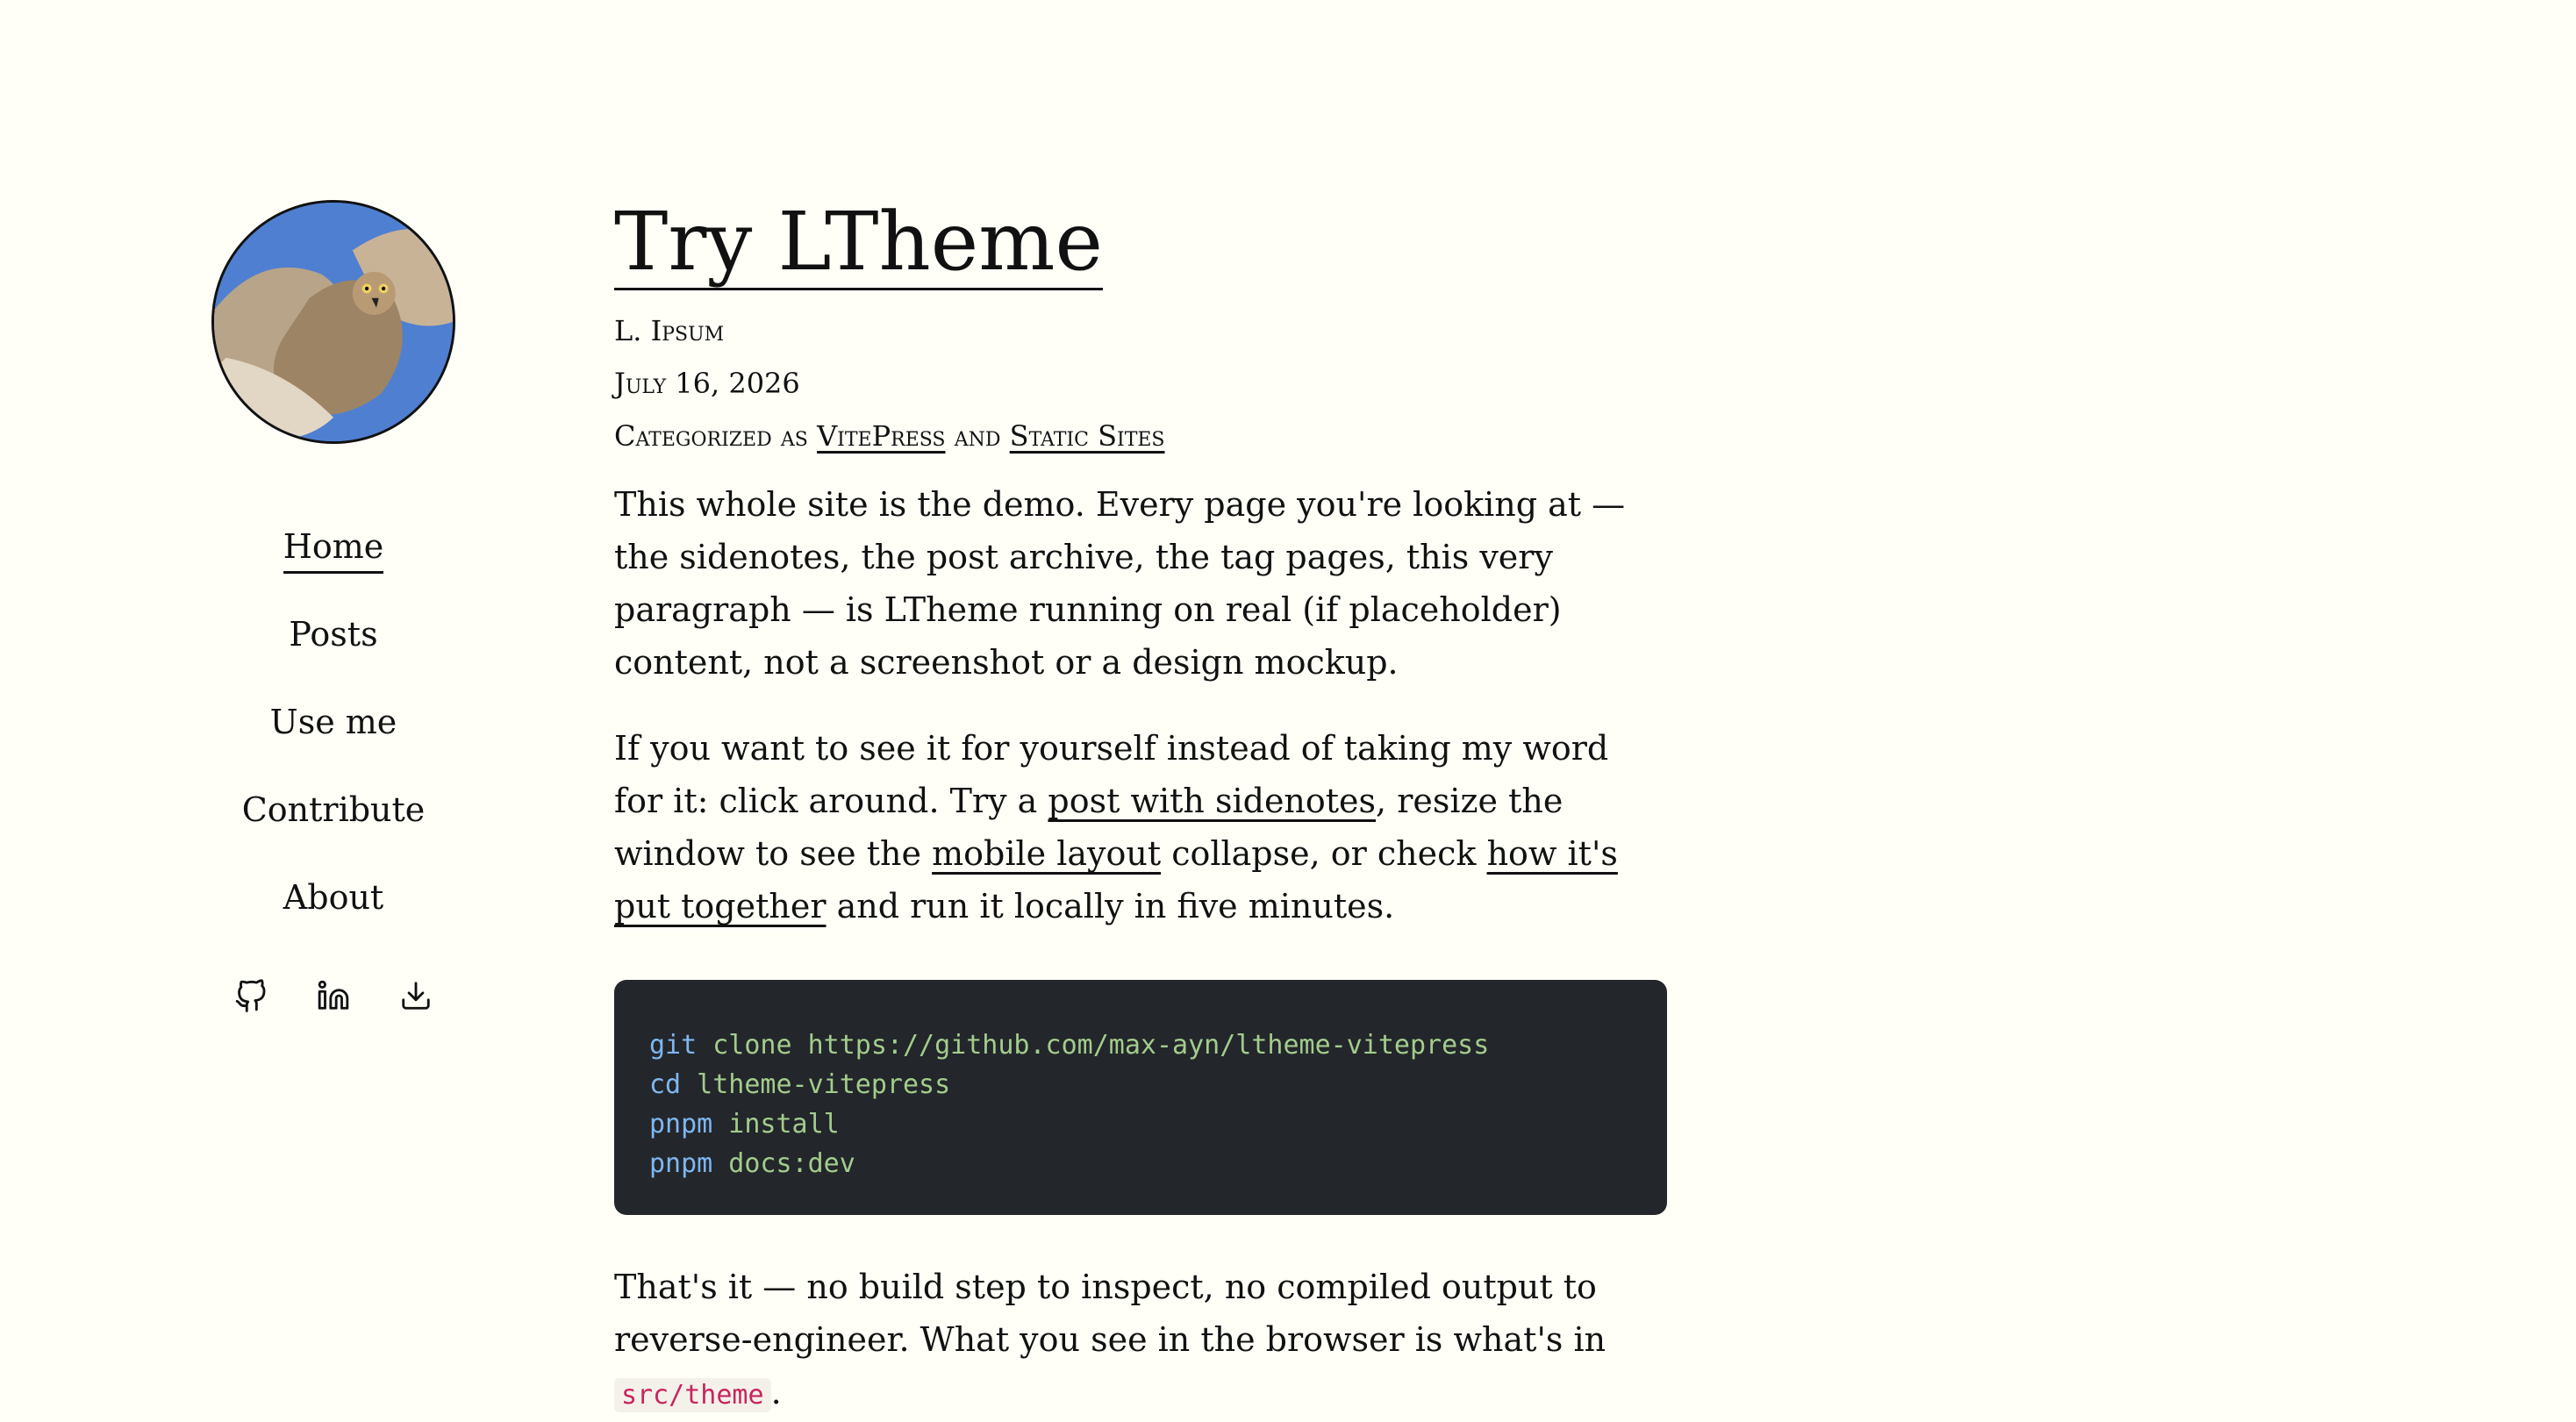  I want to click on linkedin-icon, so click(333, 995).